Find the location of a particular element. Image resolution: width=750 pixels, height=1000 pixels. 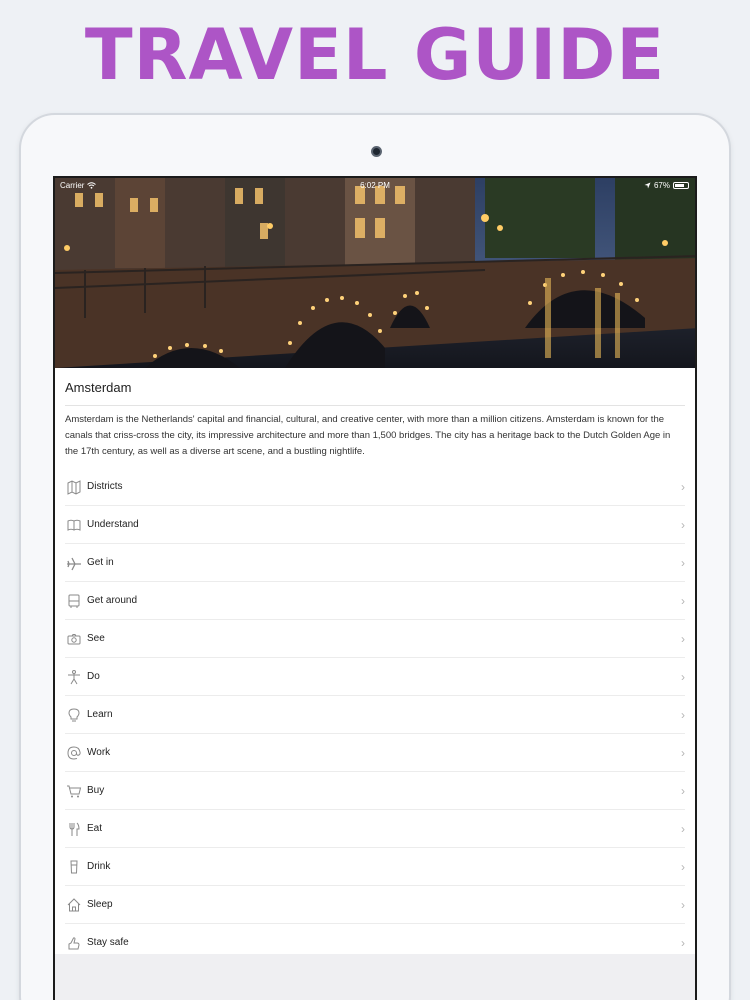

status-bar: Carrier 6:02 PM 67% is located at coordinates (375, 187).